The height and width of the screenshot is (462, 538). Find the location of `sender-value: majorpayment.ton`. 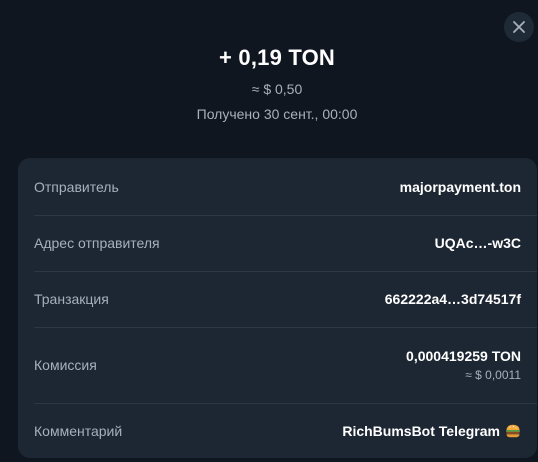

sender-value: majorpayment.ton is located at coordinates (460, 187).